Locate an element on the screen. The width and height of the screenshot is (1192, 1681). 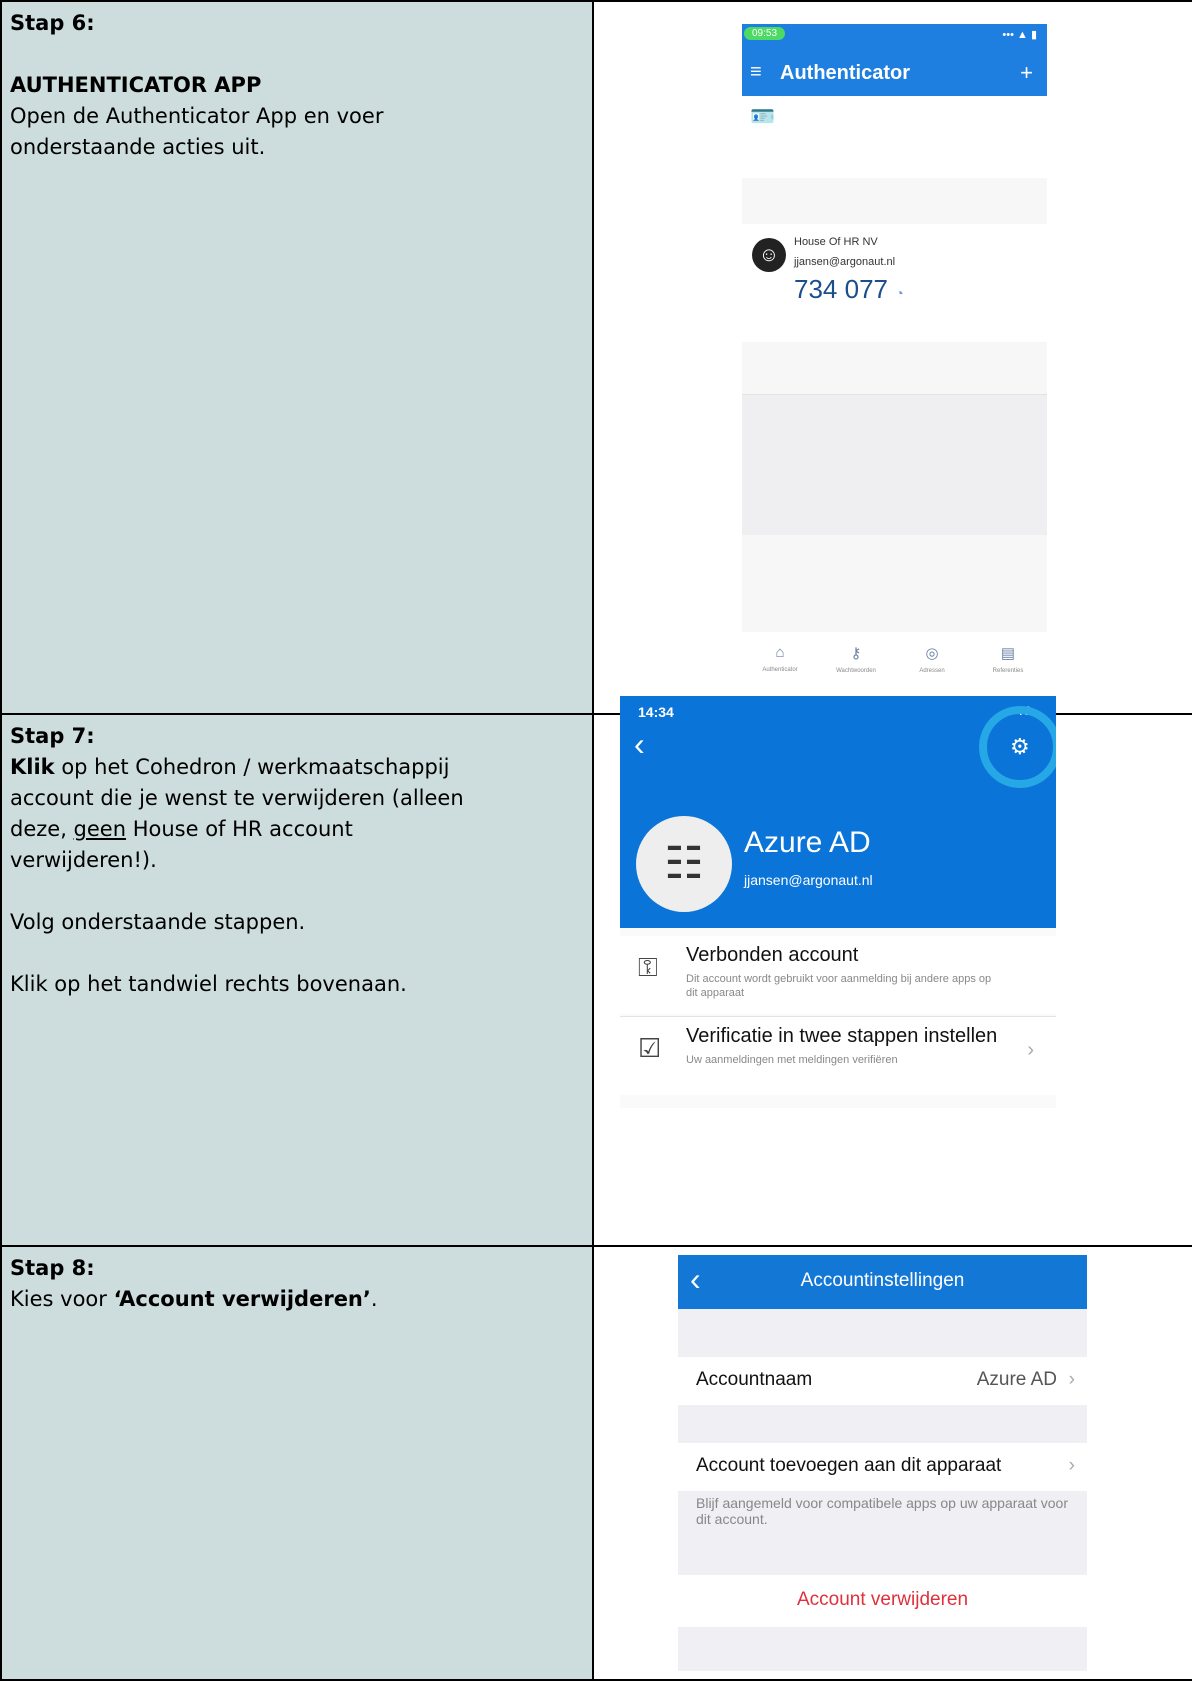
status-time: 09:53 is located at coordinates (765, 33).